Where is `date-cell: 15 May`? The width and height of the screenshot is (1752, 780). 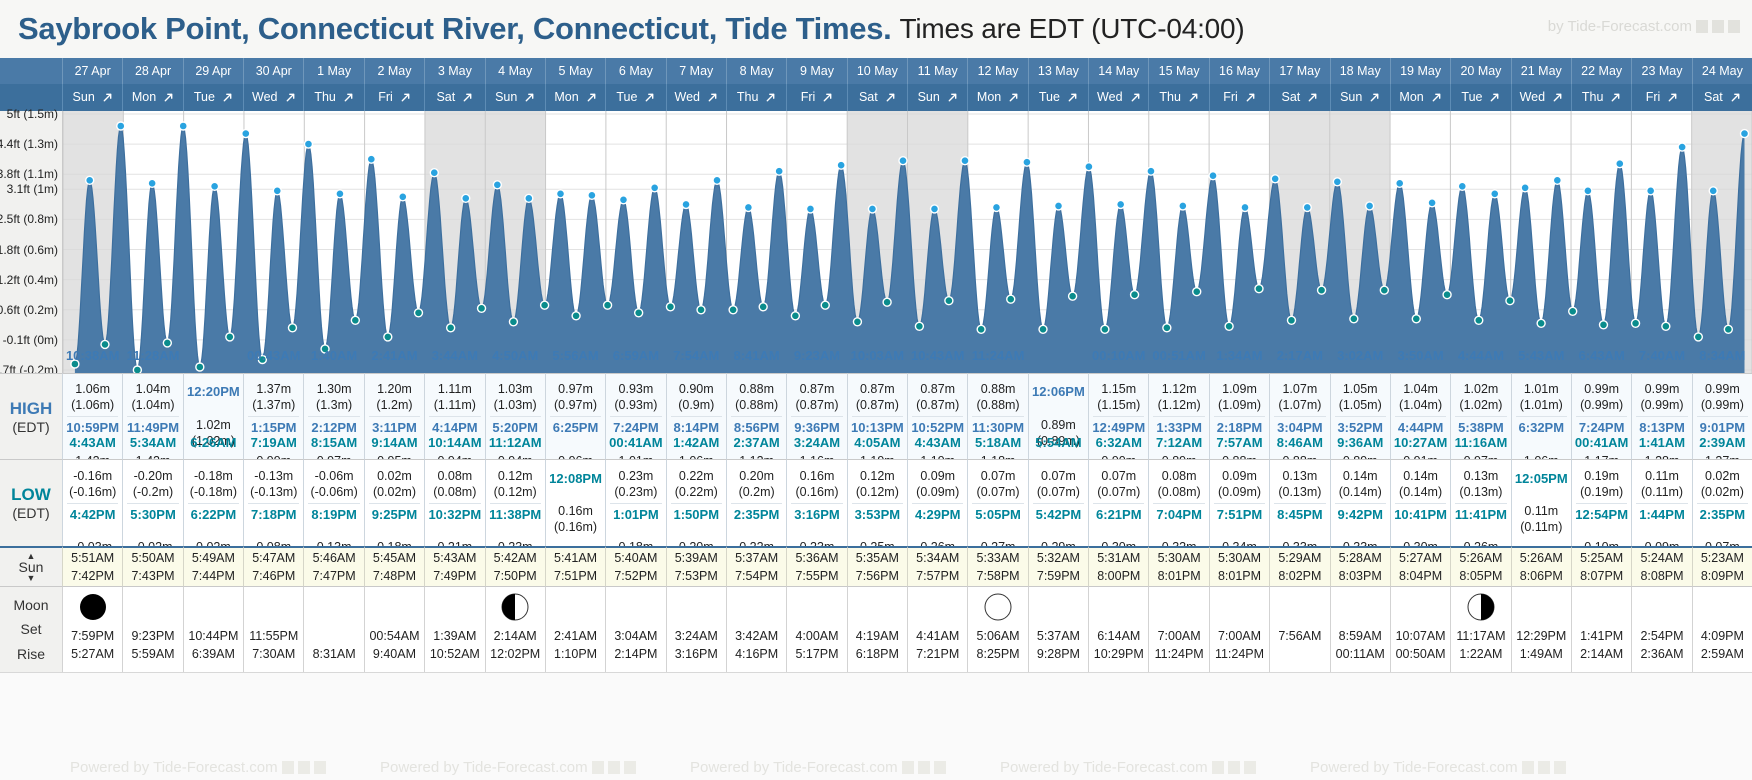
date-cell: 15 May is located at coordinates (1178, 71).